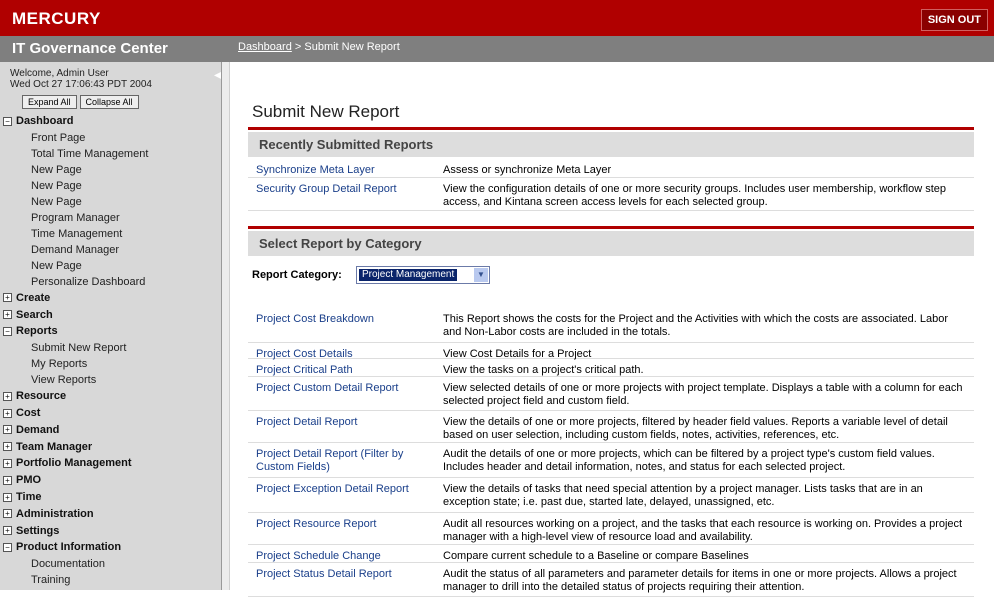  What do you see at coordinates (79, 348) in the screenshot?
I see `sidebar-item-label: Submit New Report` at bounding box center [79, 348].